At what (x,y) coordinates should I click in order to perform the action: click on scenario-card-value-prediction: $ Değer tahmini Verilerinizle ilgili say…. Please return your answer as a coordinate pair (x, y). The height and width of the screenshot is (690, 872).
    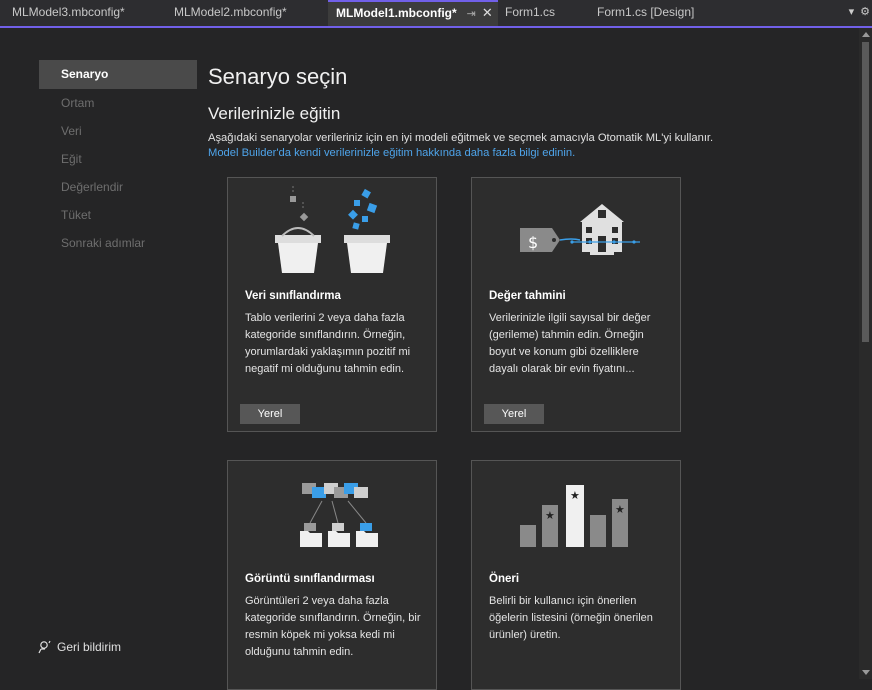
    Looking at the image, I should click on (576, 304).